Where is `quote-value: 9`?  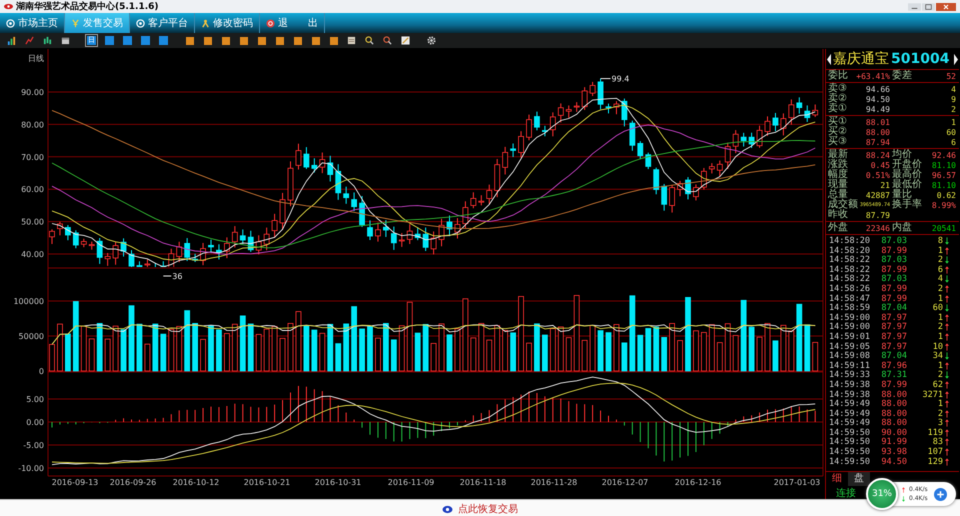
quote-value: 9 is located at coordinates (953, 99).